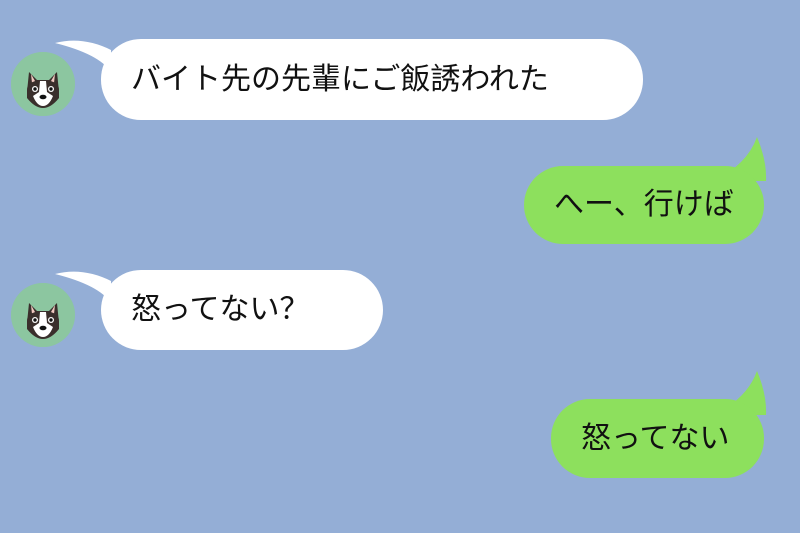 This screenshot has height=533, width=800. I want to click on message-bubble: へー、行けば, so click(644, 205).